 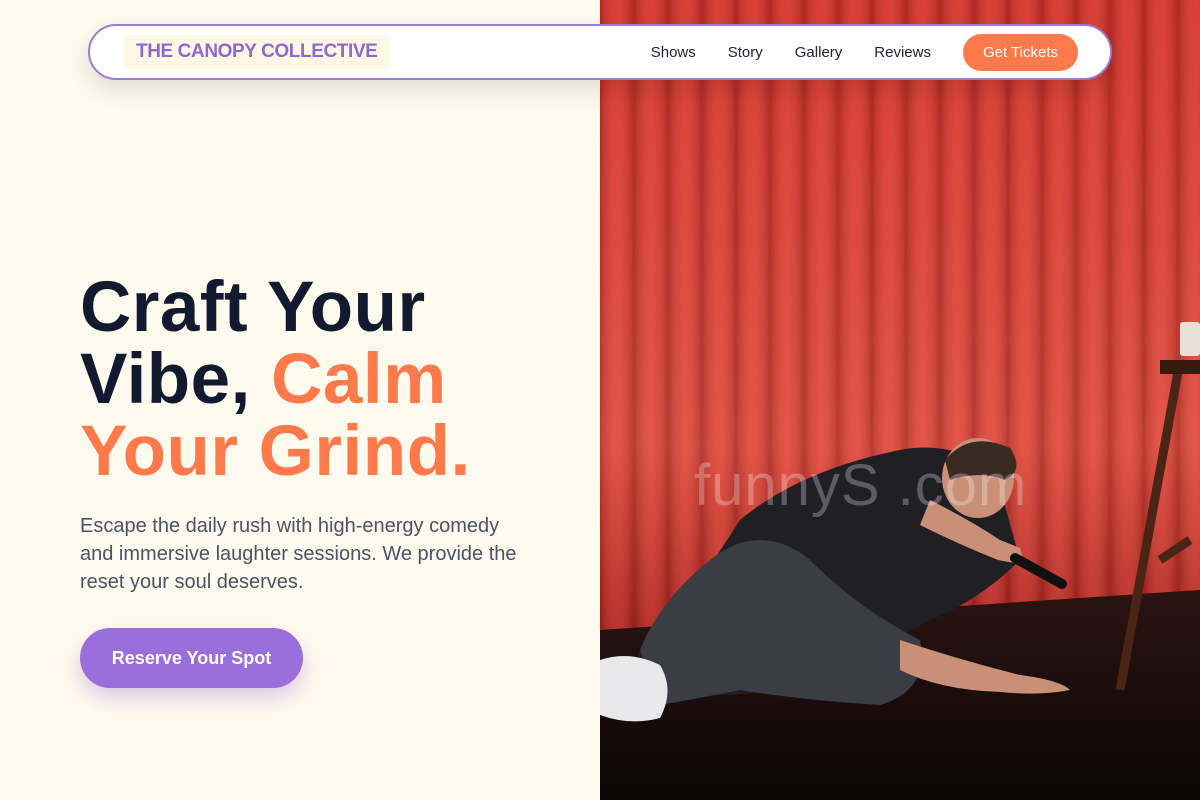 What do you see at coordinates (191, 658) in the screenshot?
I see `reserve-spot-button: Reserve Your Spot` at bounding box center [191, 658].